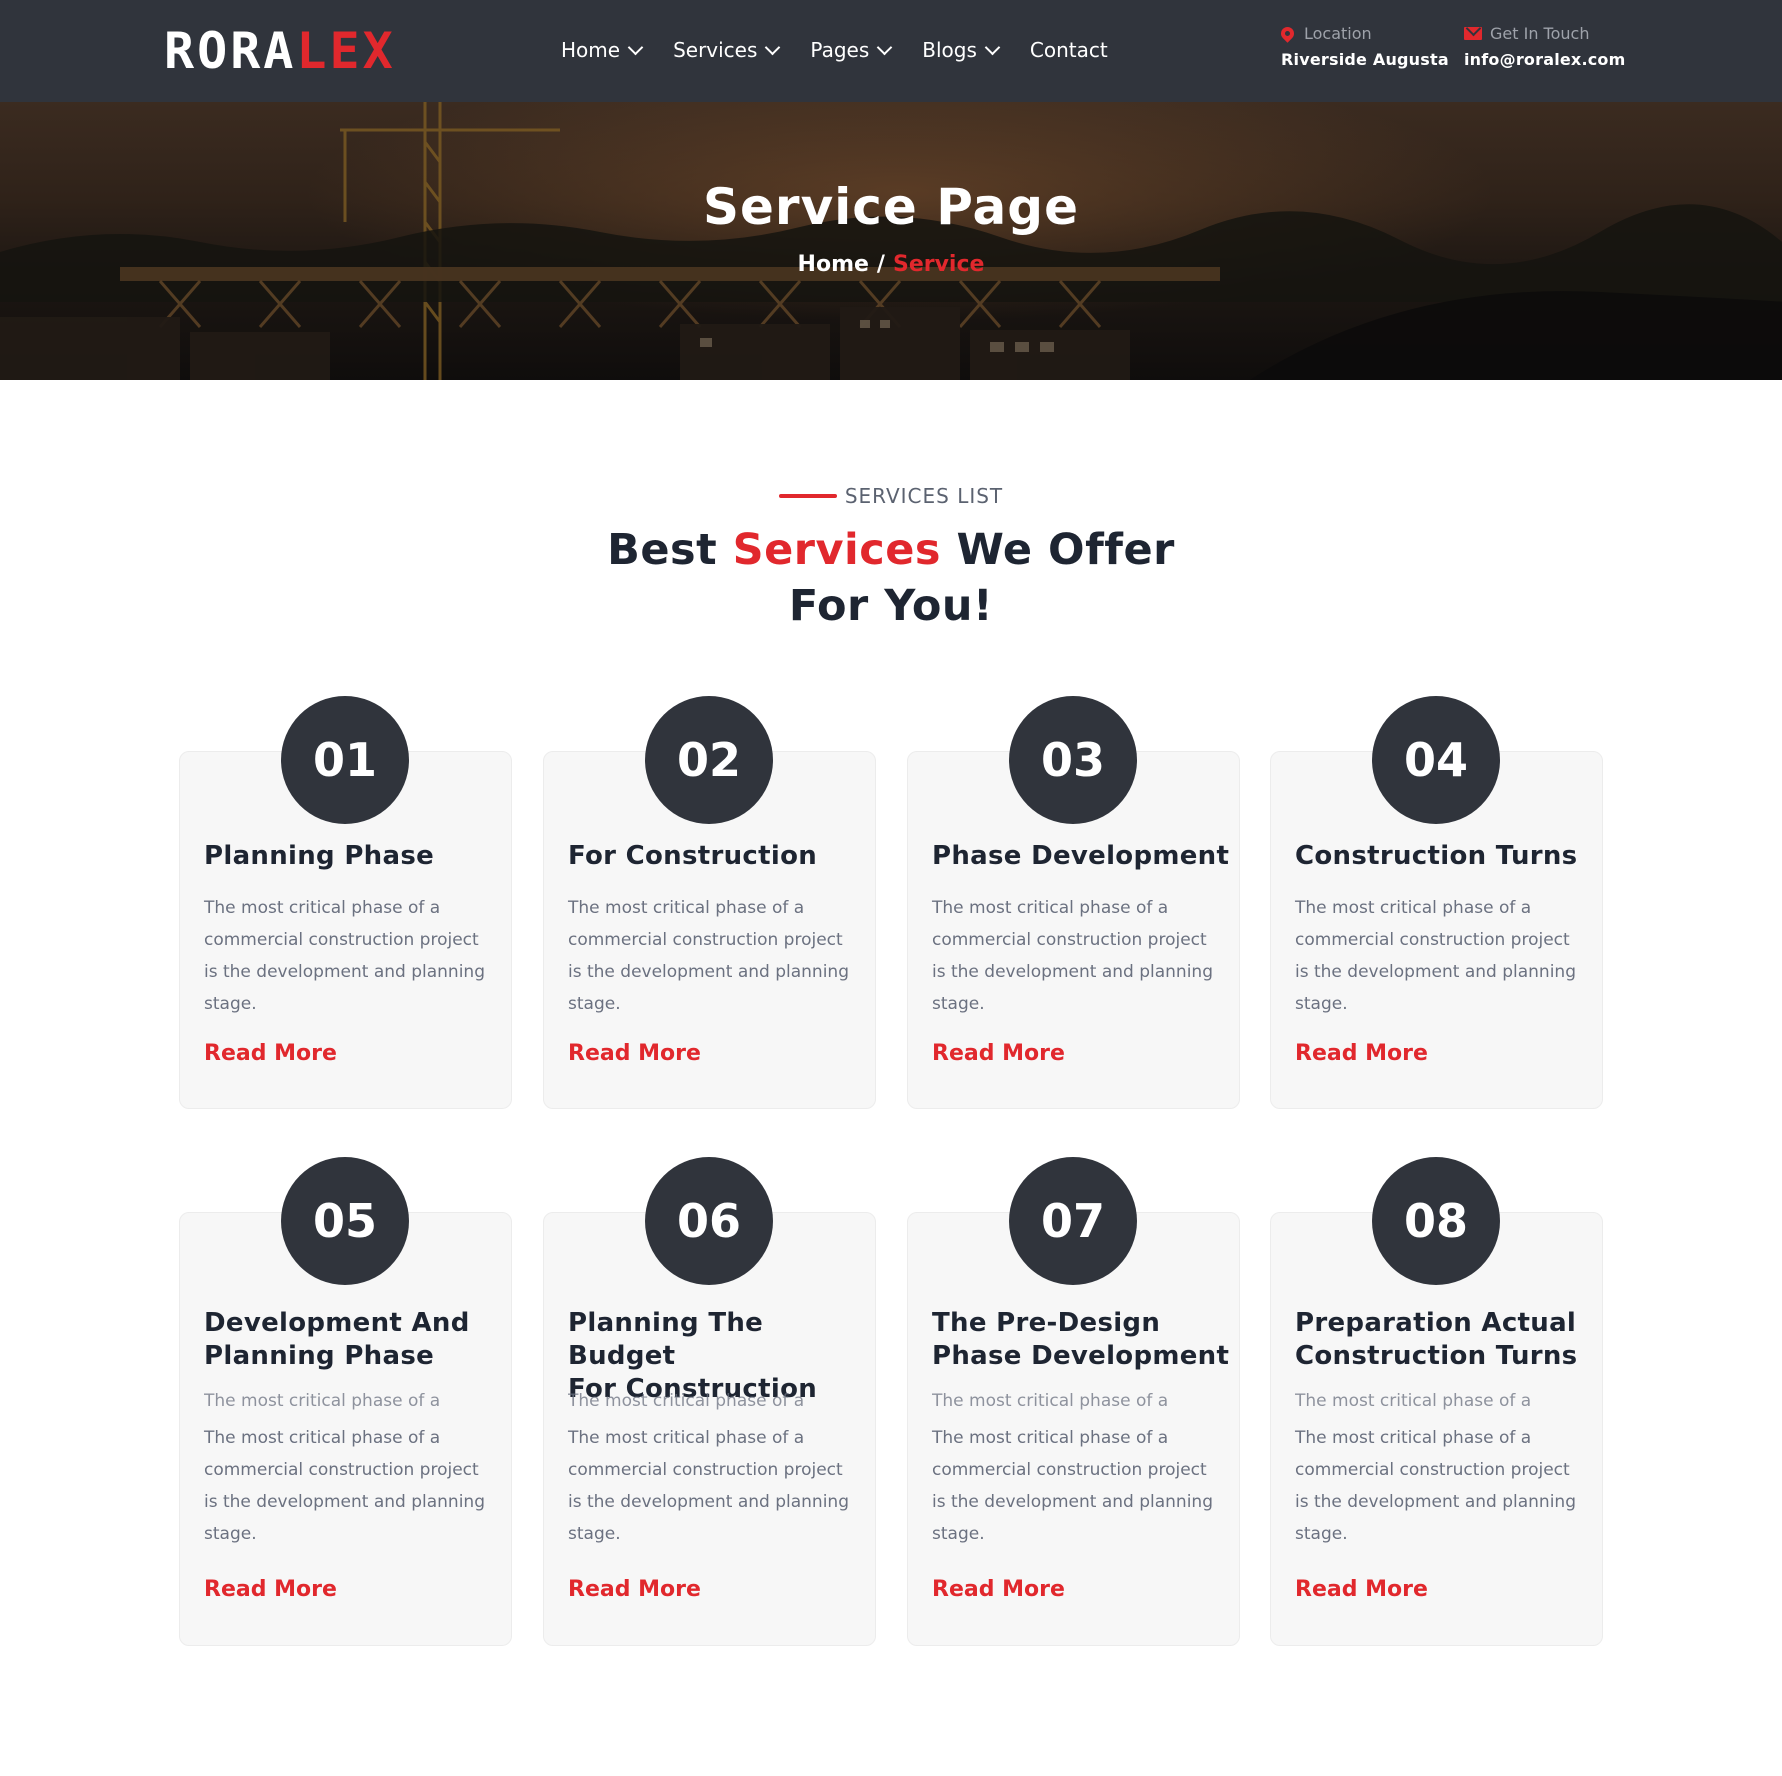 Image resolution: width=1782 pixels, height=1776 pixels. I want to click on email-label-row: Get In Touch, so click(1544, 33).